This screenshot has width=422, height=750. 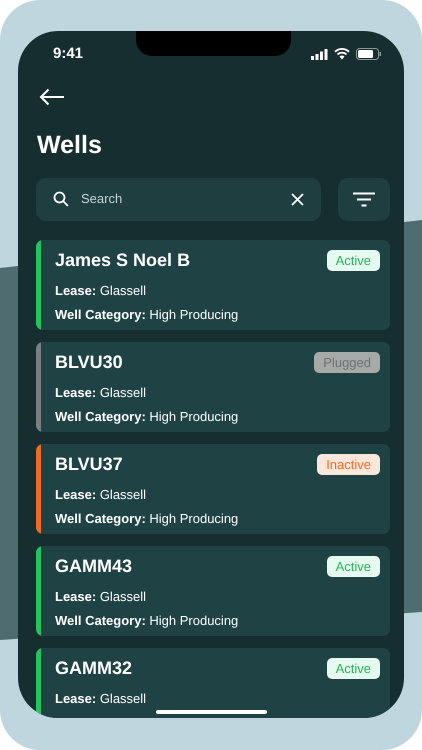 What do you see at coordinates (122, 260) in the screenshot?
I see `well-name: James S Noel B` at bounding box center [122, 260].